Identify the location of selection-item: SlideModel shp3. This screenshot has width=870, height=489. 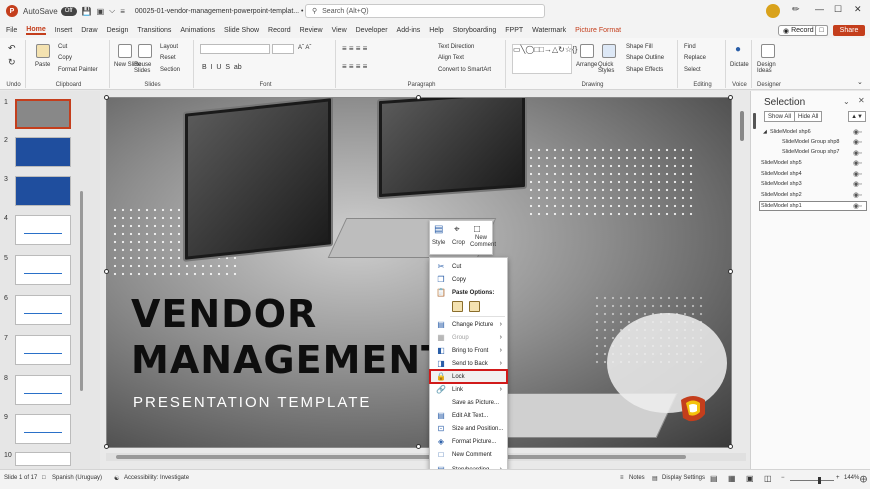
(781, 185).